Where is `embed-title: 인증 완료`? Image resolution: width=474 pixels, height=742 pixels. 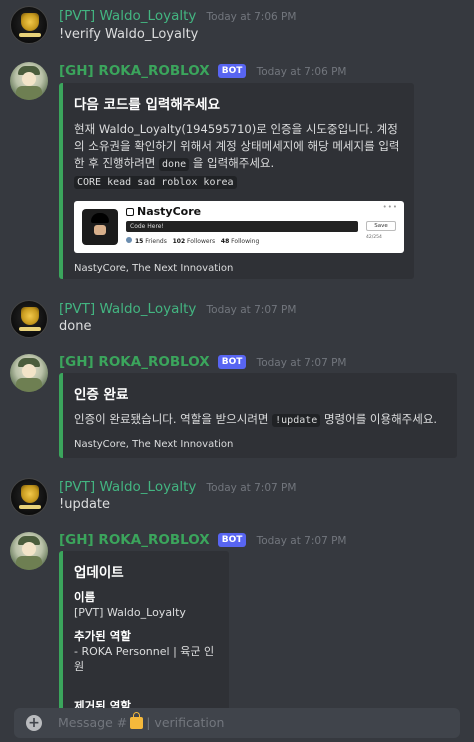
embed-title: 인증 완료 is located at coordinates (101, 395).